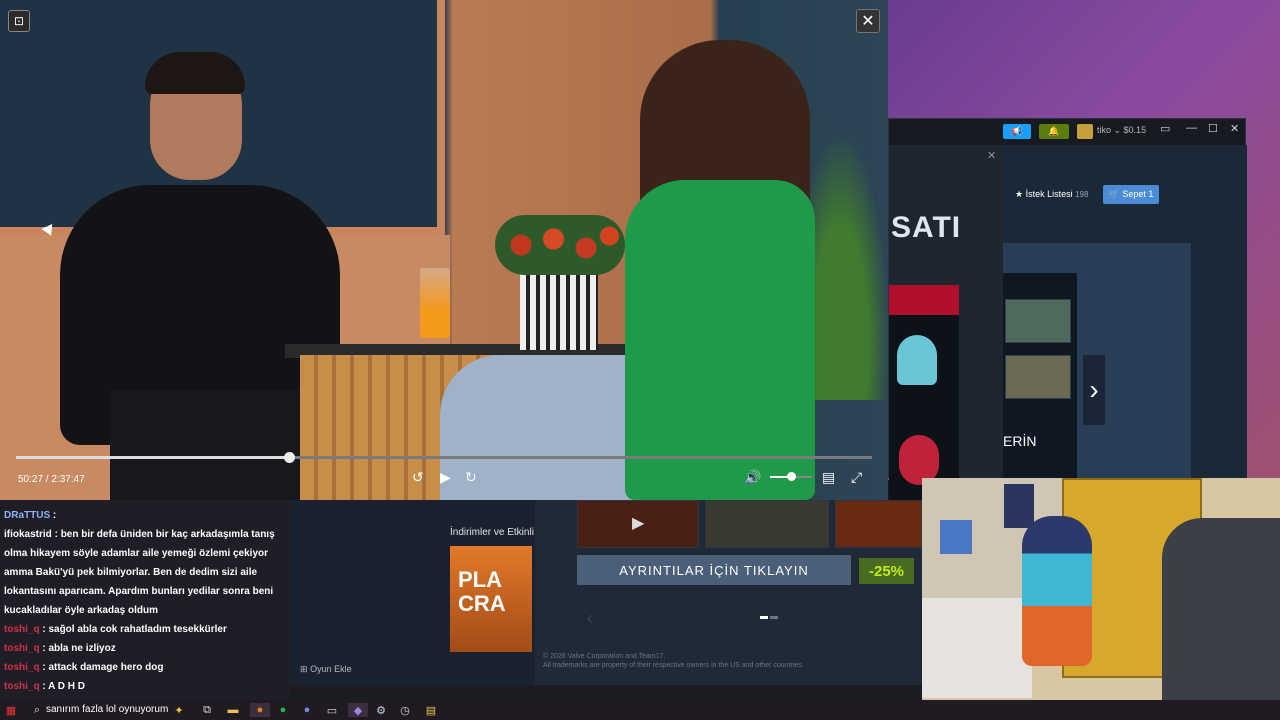  I want to click on promo-title: PLA CRA, so click(482, 592).